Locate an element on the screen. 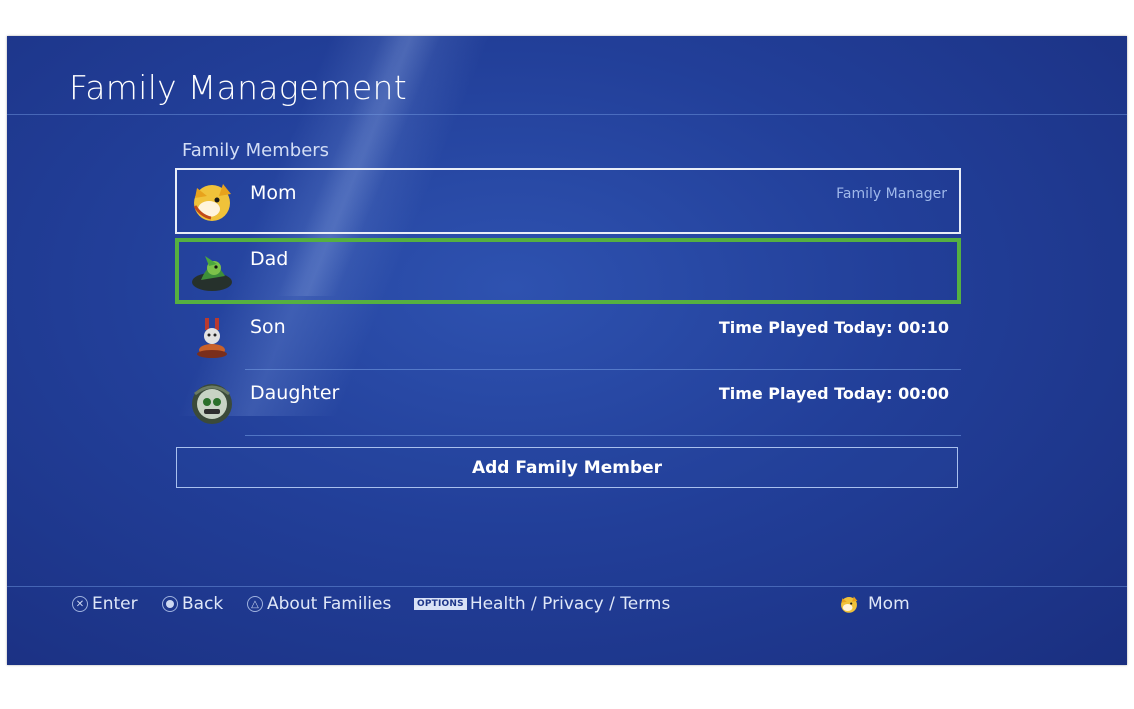  triangle-button-icon: △ is located at coordinates (255, 604).